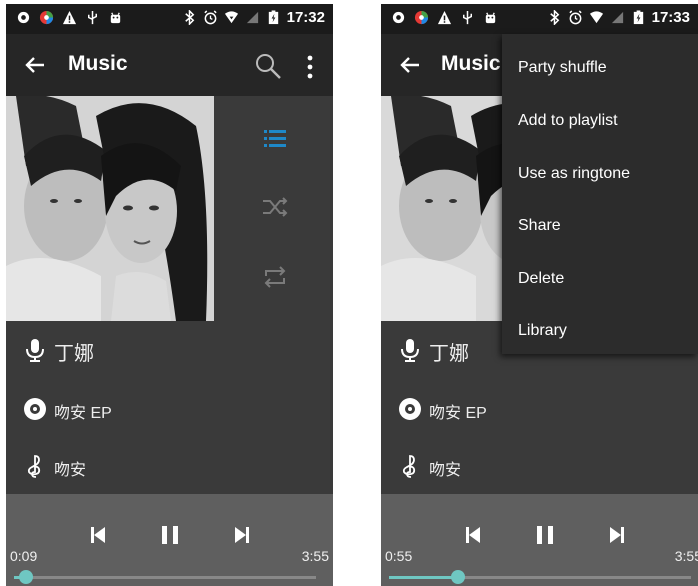 Image resolution: width=698 pixels, height=586 pixels. What do you see at coordinates (165, 577) in the screenshot?
I see `seek-bar` at bounding box center [165, 577].